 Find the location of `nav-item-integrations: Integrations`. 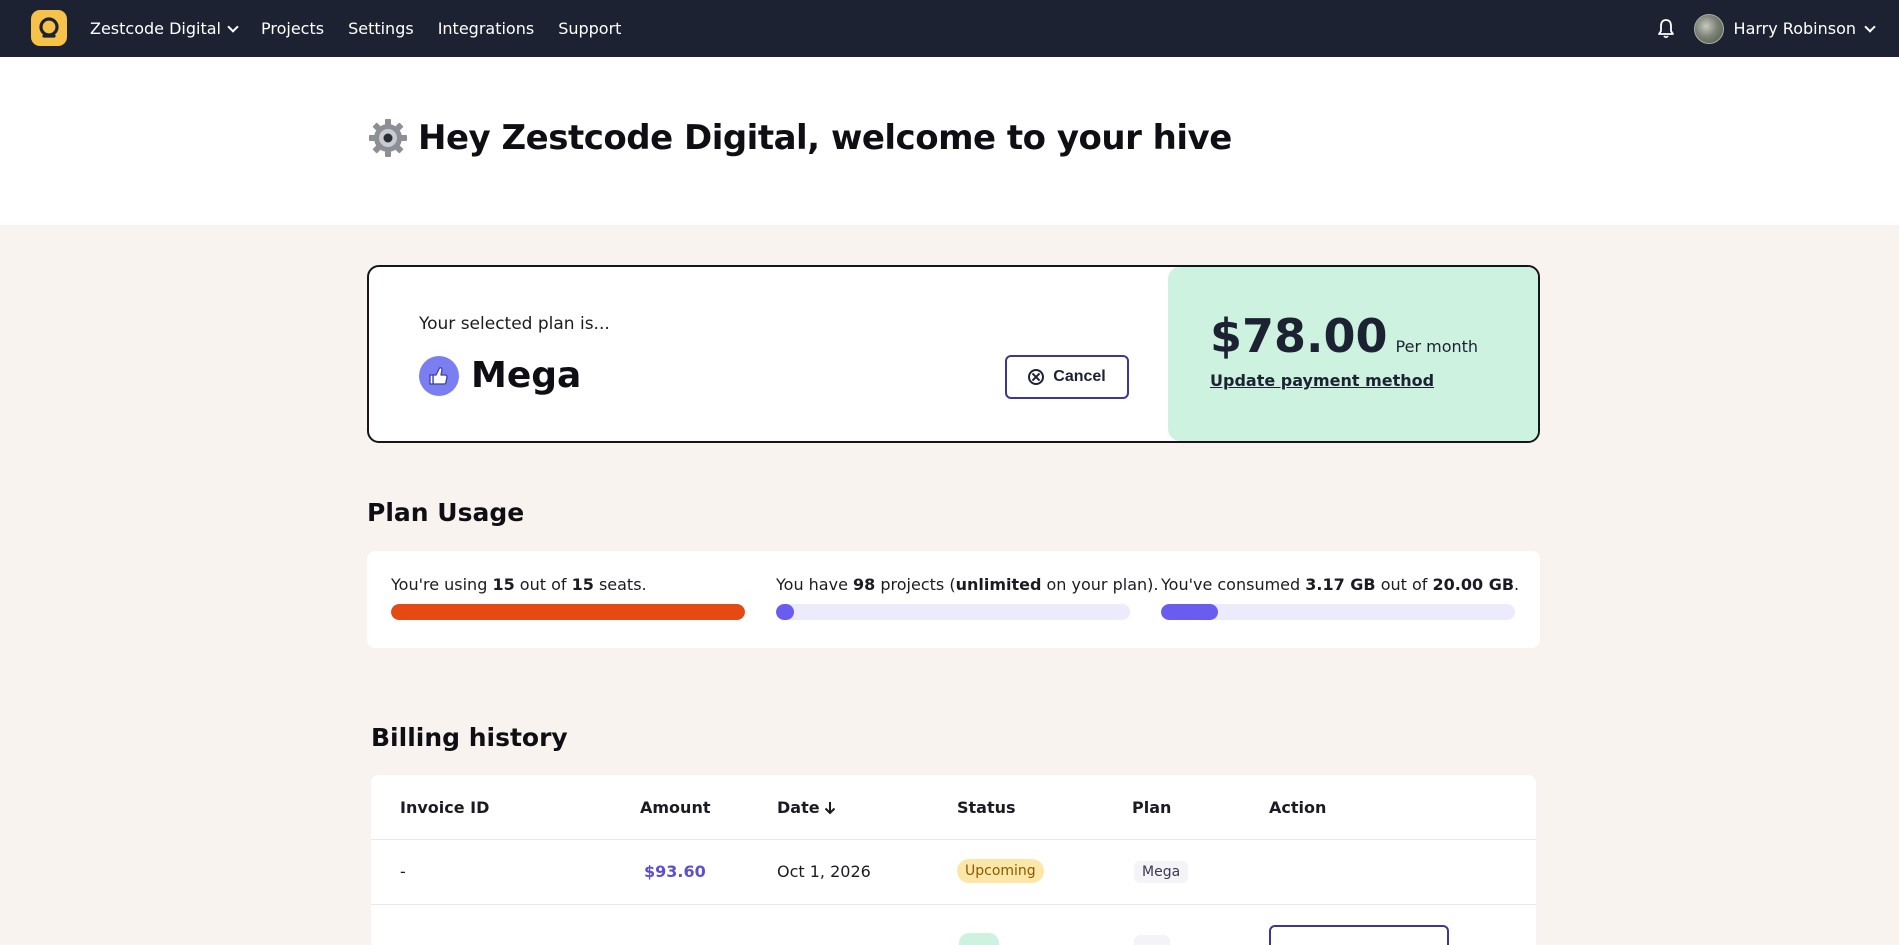

nav-item-integrations: Integrations is located at coordinates (486, 28).